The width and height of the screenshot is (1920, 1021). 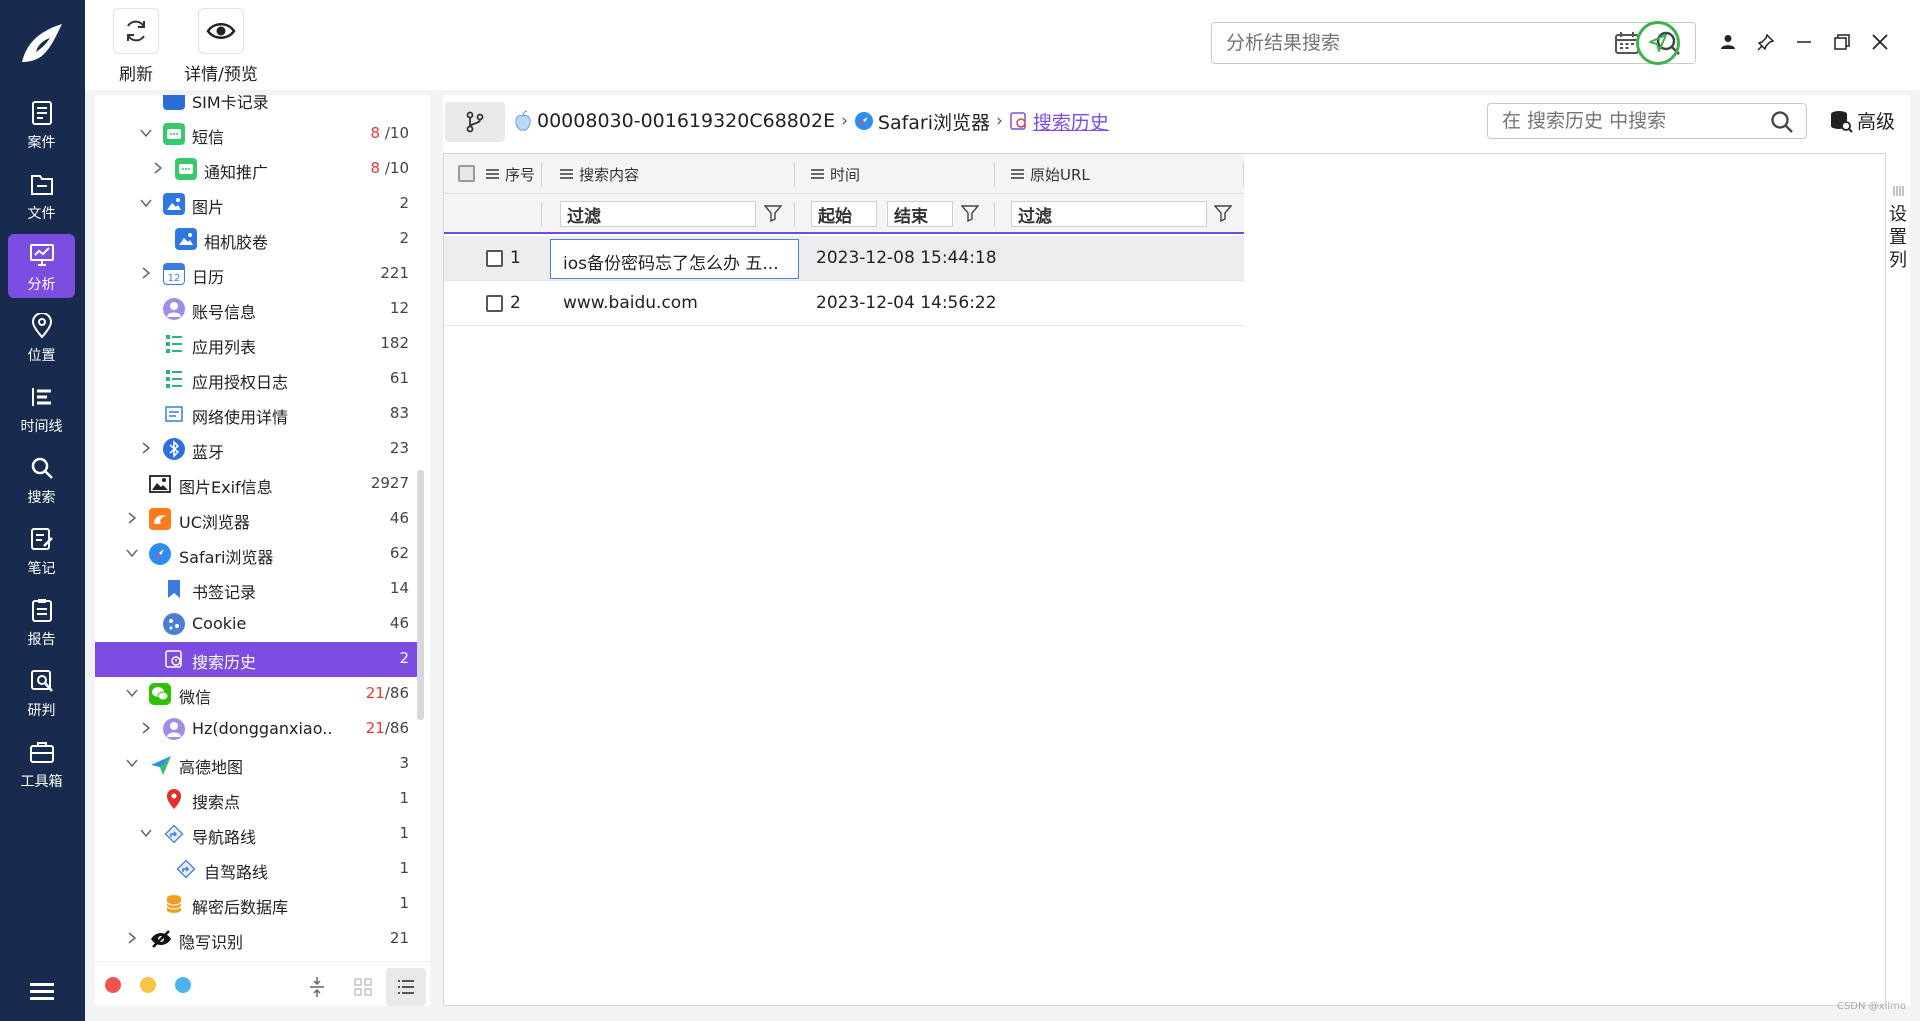 What do you see at coordinates (41, 692) in the screenshot?
I see `nav-judge: 研判` at bounding box center [41, 692].